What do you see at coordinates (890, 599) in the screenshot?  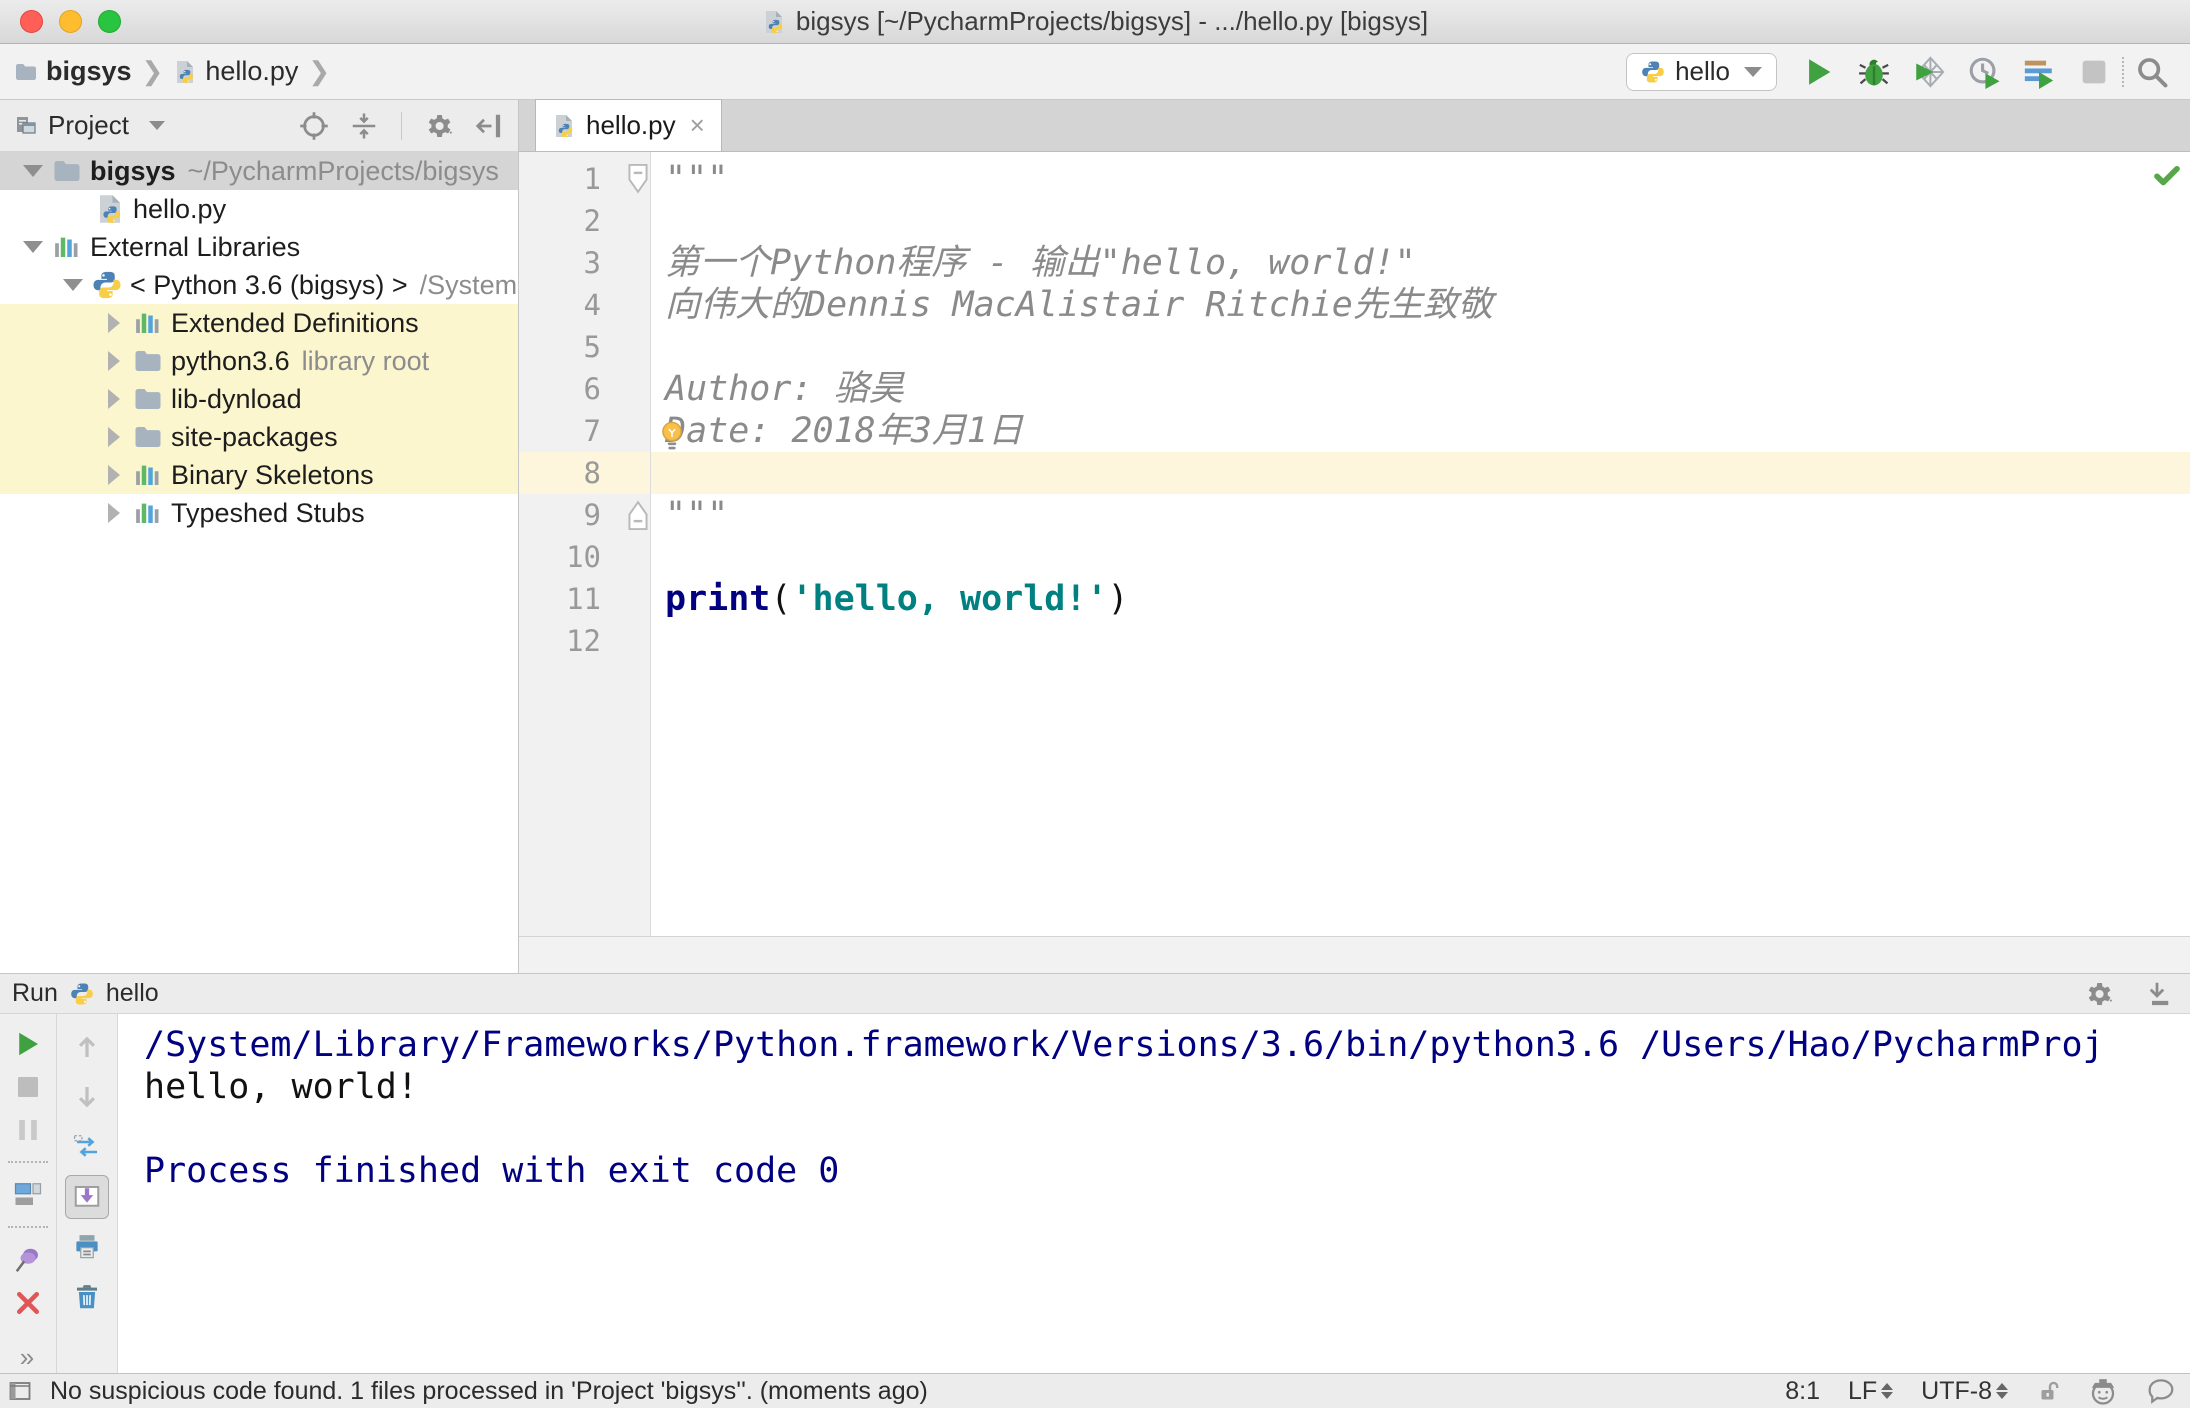 I see `code-line-content: print('hello, world!')` at bounding box center [890, 599].